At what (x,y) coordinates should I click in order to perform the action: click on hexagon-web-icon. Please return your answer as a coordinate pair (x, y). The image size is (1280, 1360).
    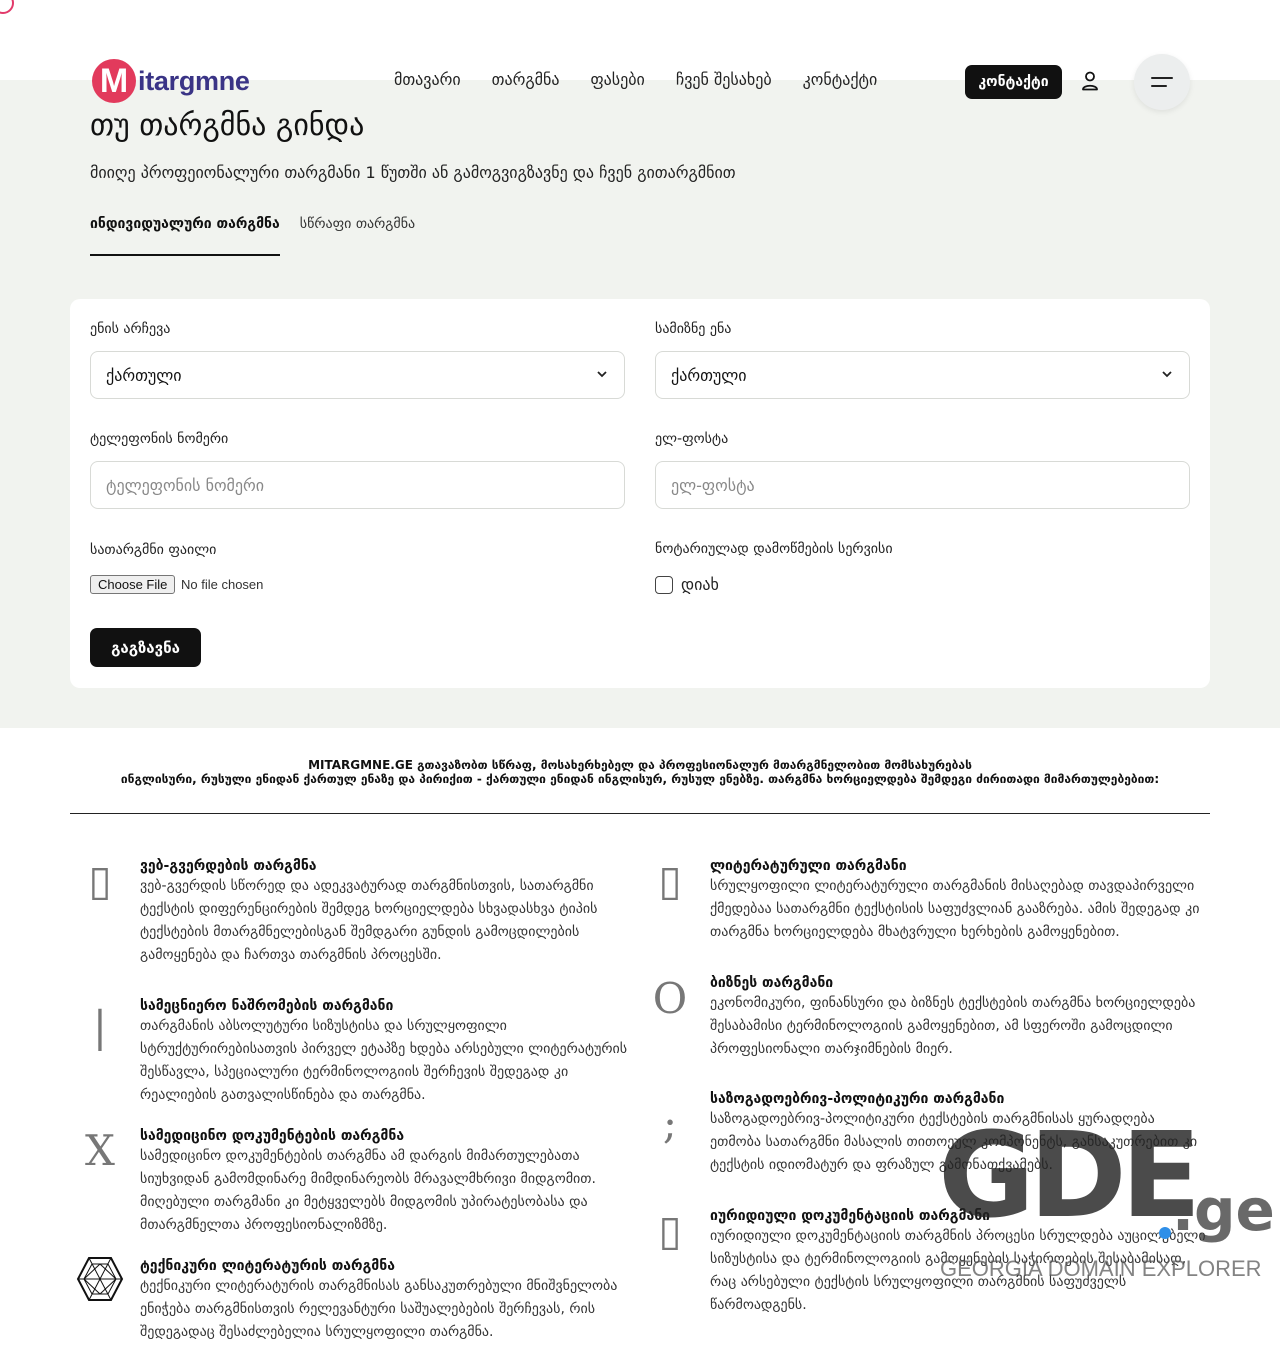
    Looking at the image, I should click on (100, 1279).